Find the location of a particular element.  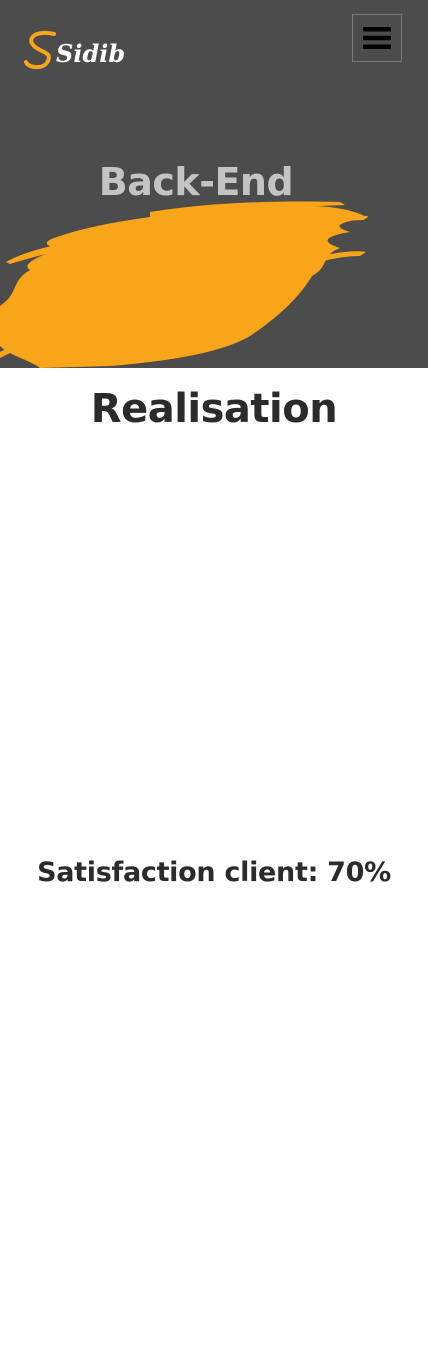

logo: Sidibé is located at coordinates (74, 50).